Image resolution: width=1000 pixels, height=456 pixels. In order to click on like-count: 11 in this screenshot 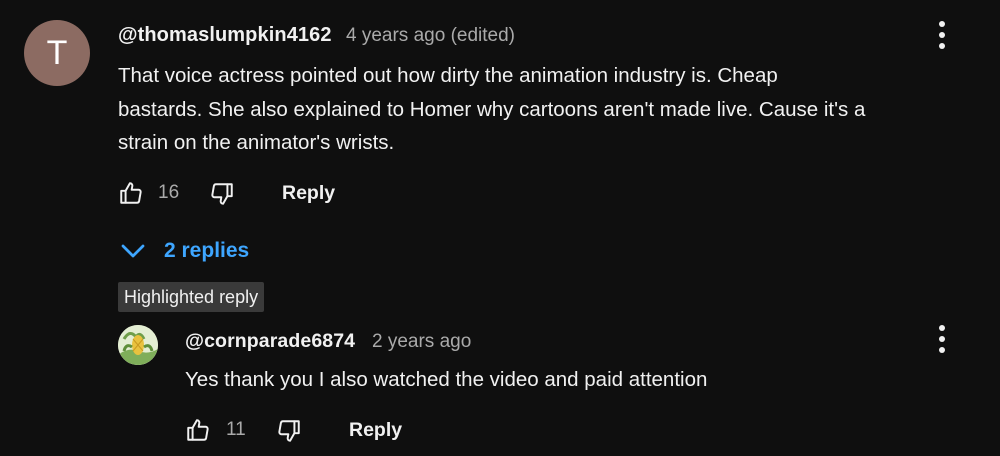, I will do `click(236, 429)`.